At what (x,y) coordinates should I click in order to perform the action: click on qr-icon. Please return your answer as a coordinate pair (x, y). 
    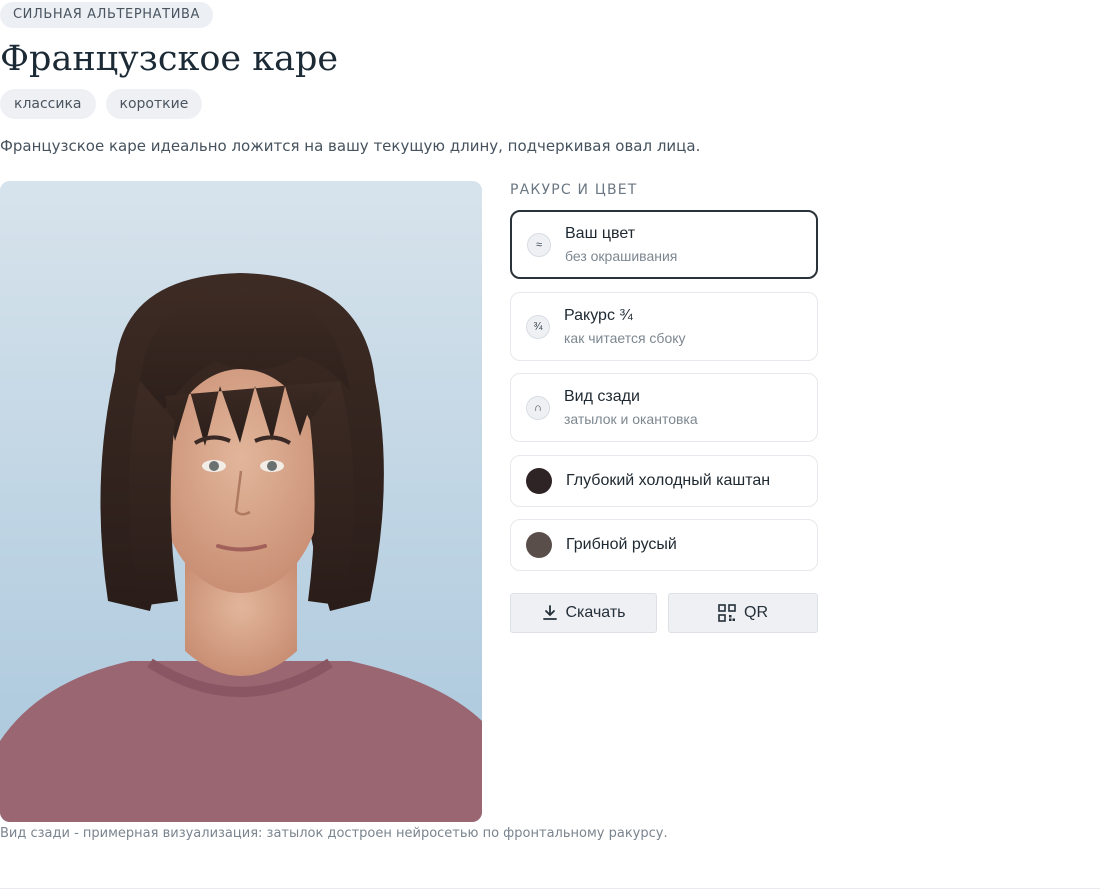
    Looking at the image, I should click on (727, 613).